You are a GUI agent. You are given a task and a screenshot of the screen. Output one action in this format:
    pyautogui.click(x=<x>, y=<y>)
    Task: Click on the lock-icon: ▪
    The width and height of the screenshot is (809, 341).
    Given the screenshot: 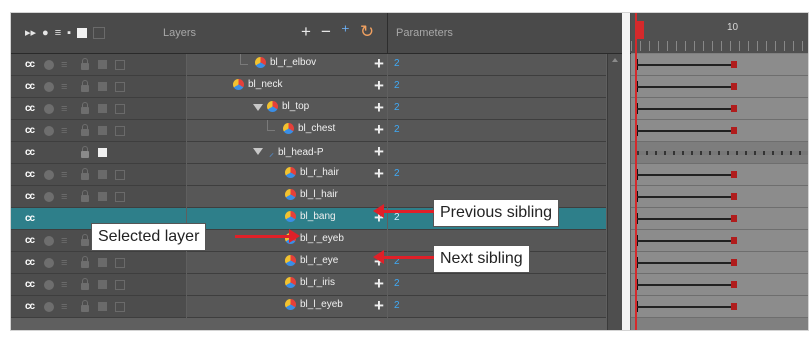 What is the action you would take?
    pyautogui.click(x=69, y=33)
    